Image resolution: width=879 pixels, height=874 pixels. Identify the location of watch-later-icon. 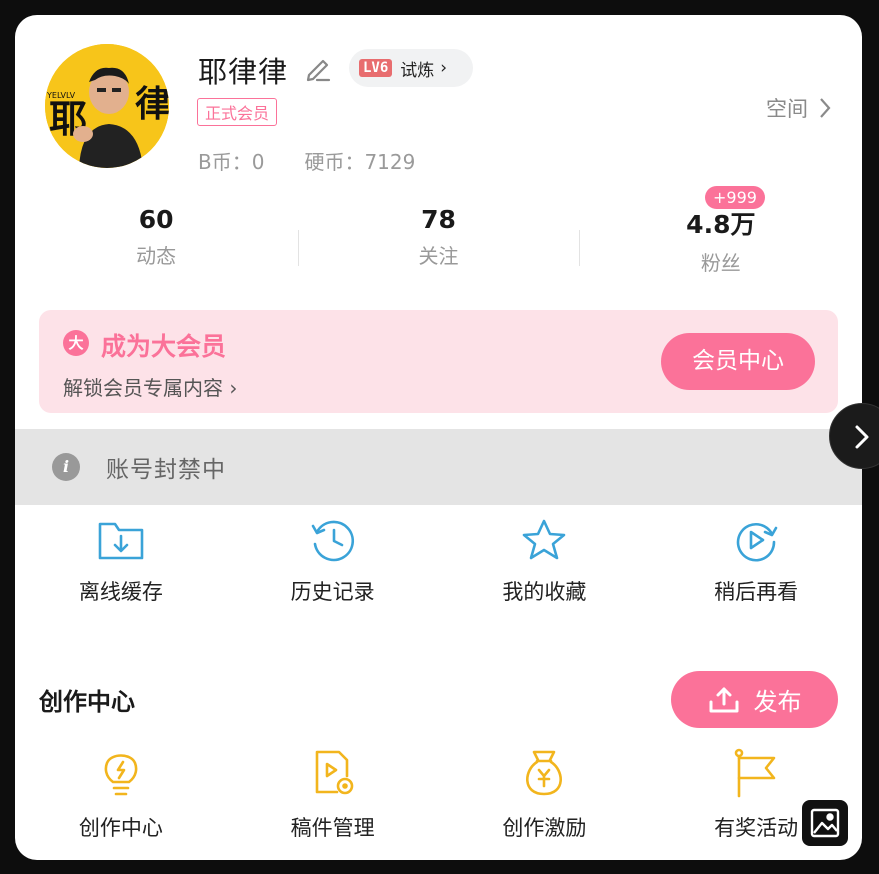
(757, 542).